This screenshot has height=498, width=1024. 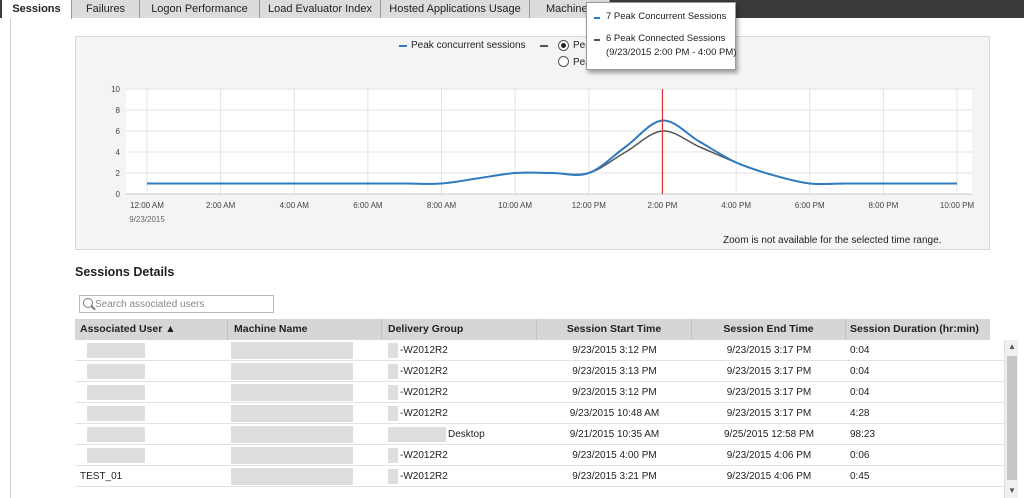 What do you see at coordinates (860, 455) in the screenshot?
I see `cell-session-duration: 0:06` at bounding box center [860, 455].